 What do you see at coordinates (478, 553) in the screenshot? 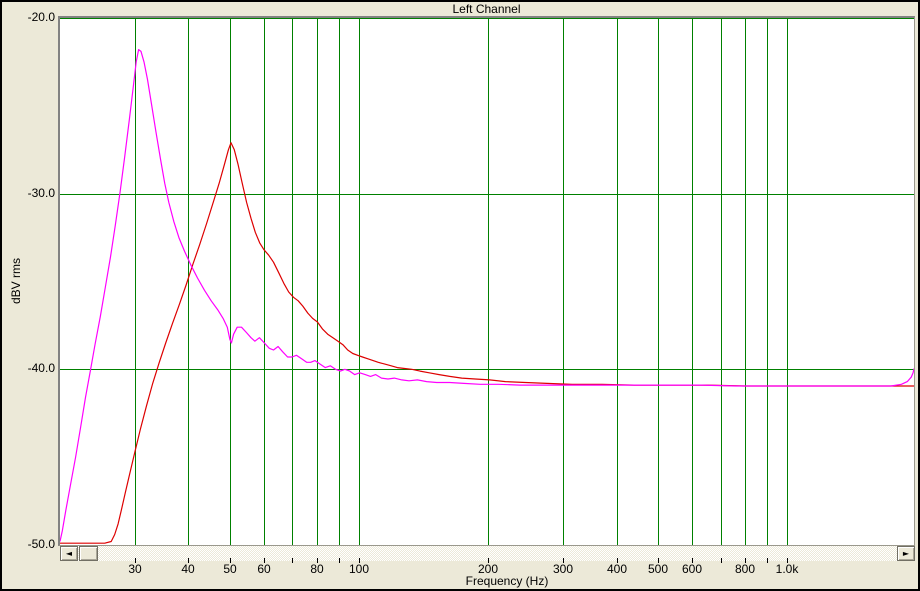
I see `scrollbar-track` at bounding box center [478, 553].